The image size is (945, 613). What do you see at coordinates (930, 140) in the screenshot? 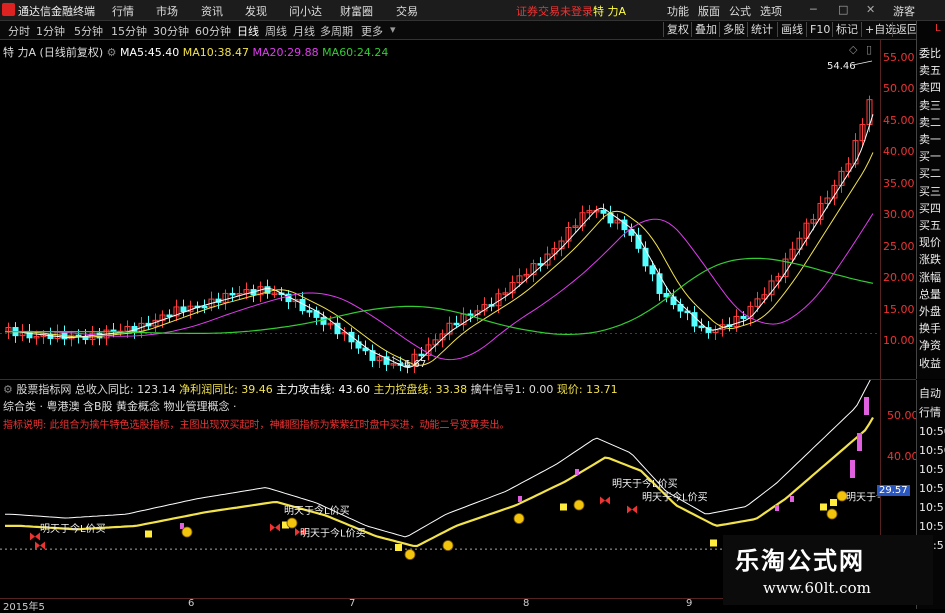
I see `quote-label: 卖一` at bounding box center [930, 140].